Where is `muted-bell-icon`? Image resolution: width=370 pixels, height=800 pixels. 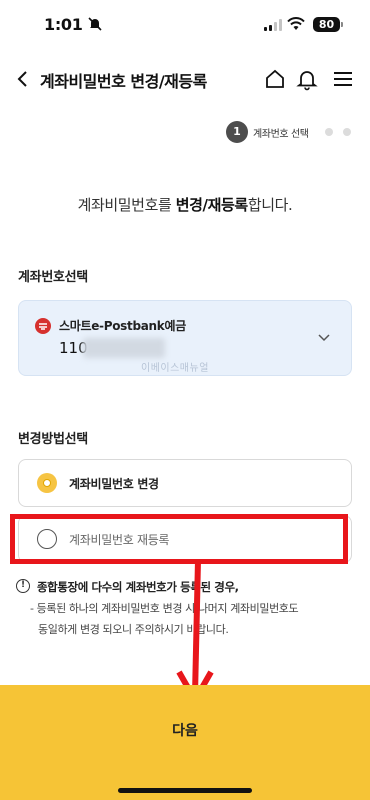 muted-bell-icon is located at coordinates (95, 24).